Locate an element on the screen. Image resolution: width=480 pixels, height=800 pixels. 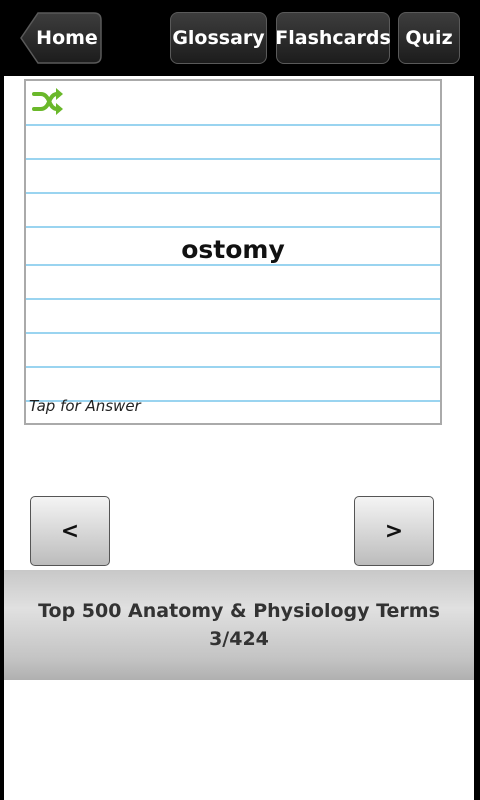
card-progress: 3/424 is located at coordinates (239, 639).